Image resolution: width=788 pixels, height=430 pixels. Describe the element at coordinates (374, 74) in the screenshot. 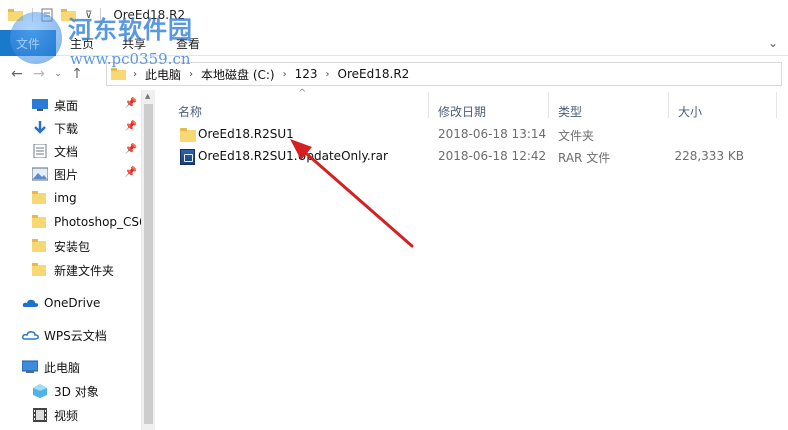

I see `breadcrumb-current-folder: OreEd18.R2` at that location.